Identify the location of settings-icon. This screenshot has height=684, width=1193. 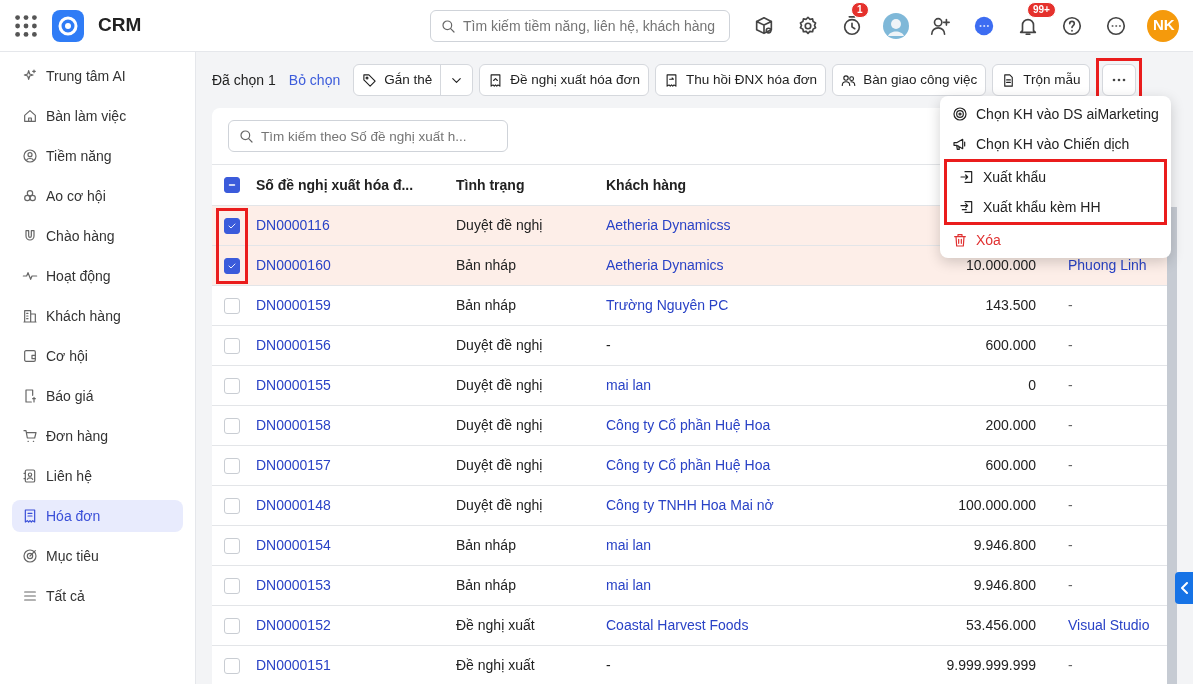
(808, 25).